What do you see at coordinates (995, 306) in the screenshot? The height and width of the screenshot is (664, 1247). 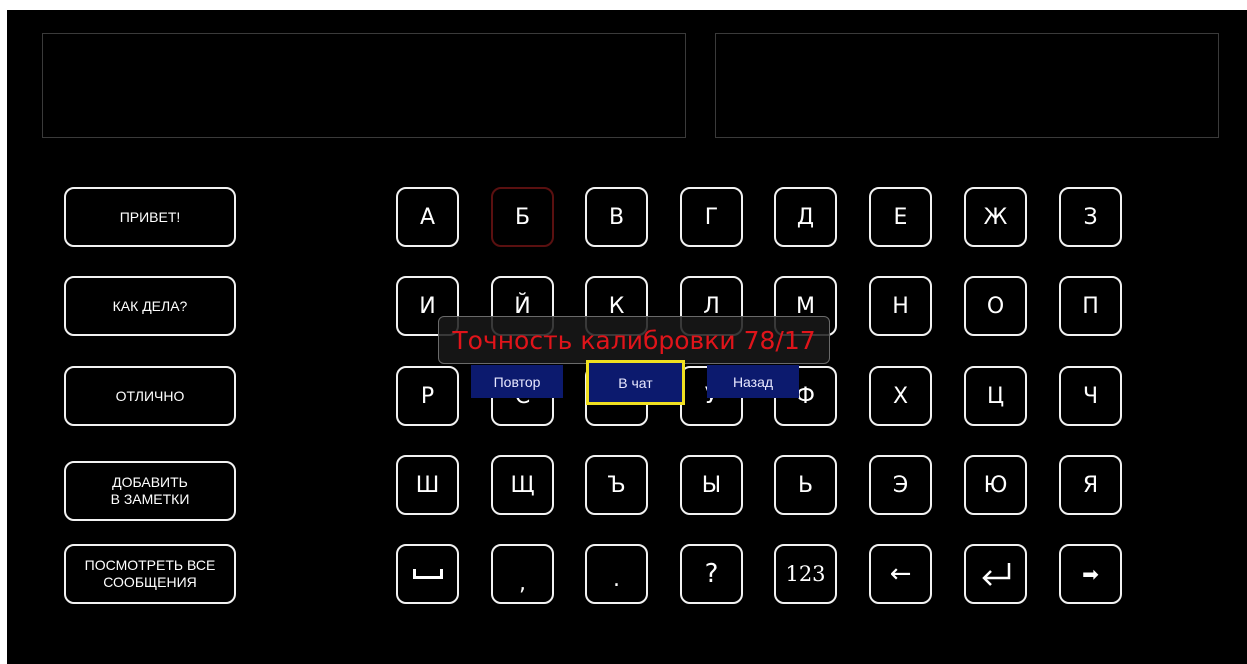 I see `key-o: О` at bounding box center [995, 306].